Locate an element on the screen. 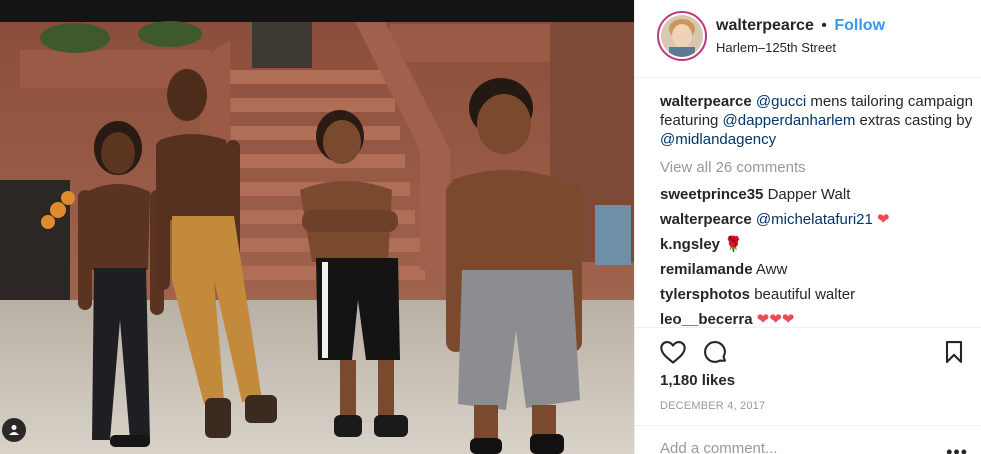  mention-link: @dapperdanharlem is located at coordinates (789, 120).